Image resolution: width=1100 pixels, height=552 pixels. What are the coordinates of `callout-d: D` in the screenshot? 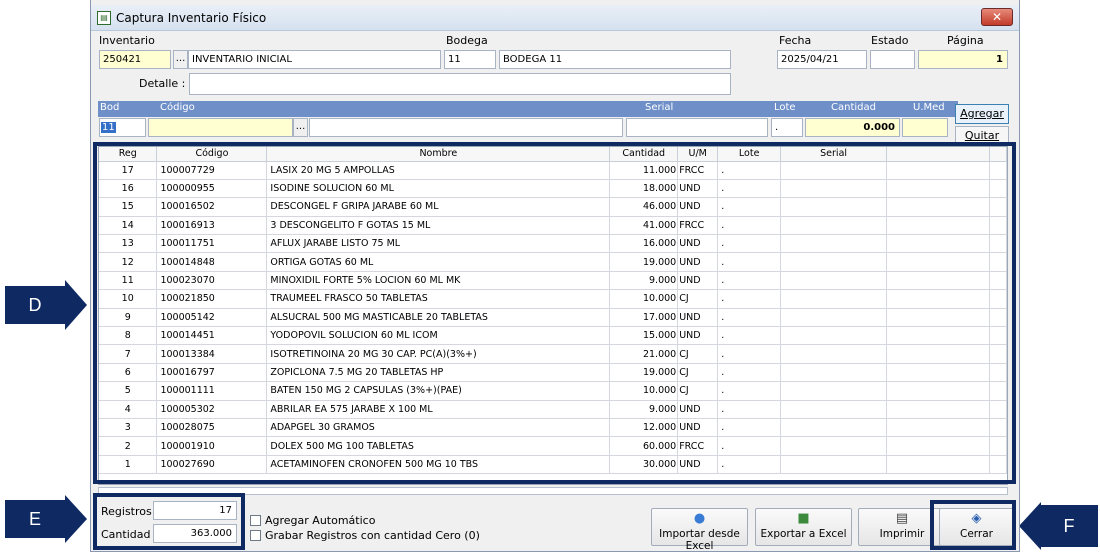 It's located at (35, 305).